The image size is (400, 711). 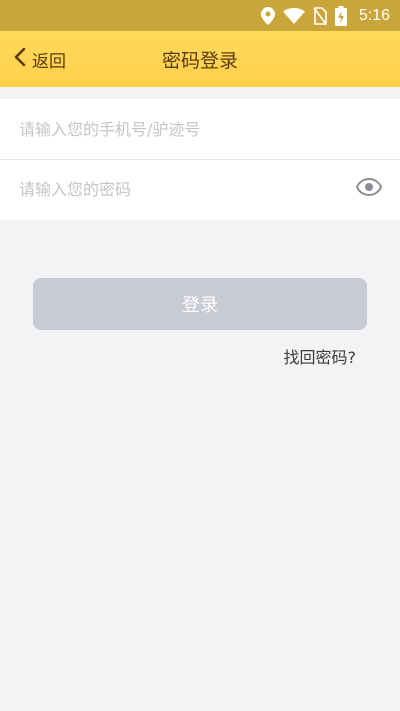 I want to click on show-password-eye-icon, so click(x=369, y=188).